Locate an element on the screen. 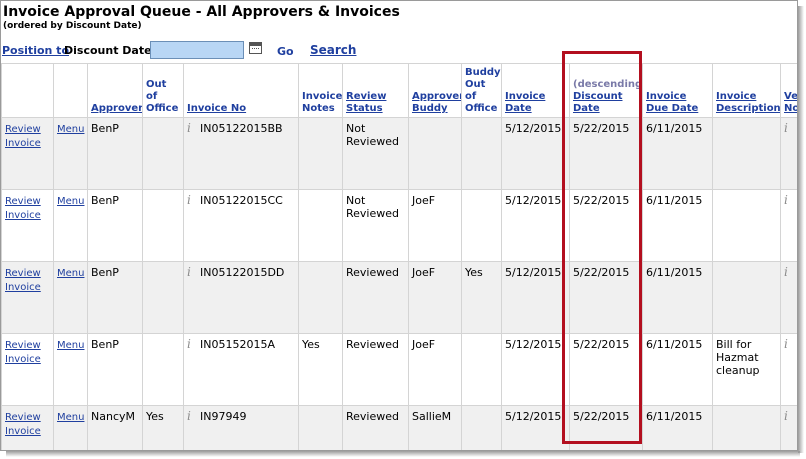 The height and width of the screenshot is (459, 806). approver-cell: BenP is located at coordinates (115, 225).